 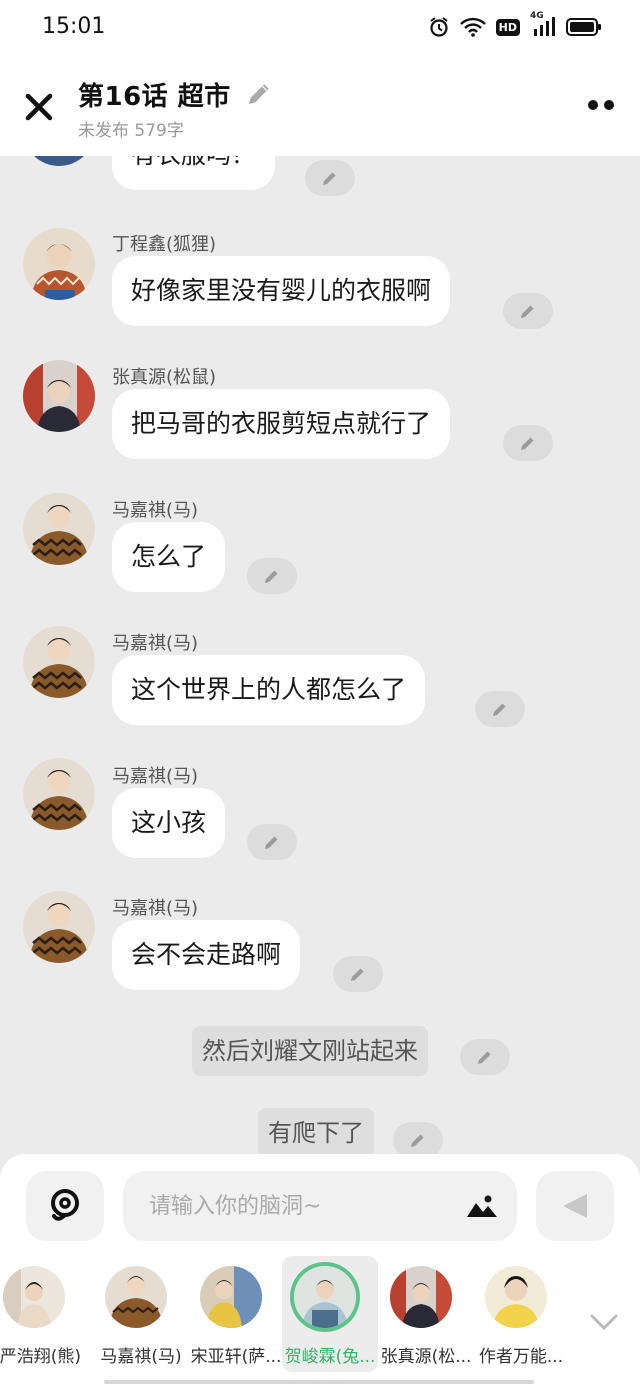 I want to click on close-button, so click(x=39, y=107).